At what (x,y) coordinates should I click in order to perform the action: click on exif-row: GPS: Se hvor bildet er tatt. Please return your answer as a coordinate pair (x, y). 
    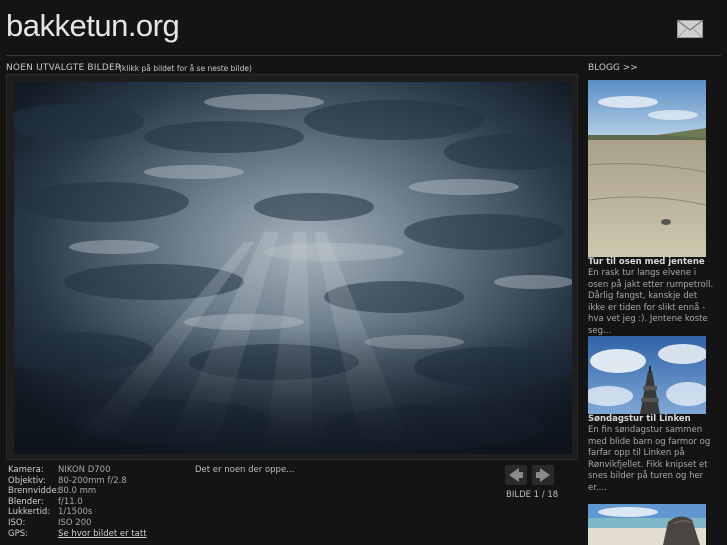
    Looking at the image, I should click on (77, 534).